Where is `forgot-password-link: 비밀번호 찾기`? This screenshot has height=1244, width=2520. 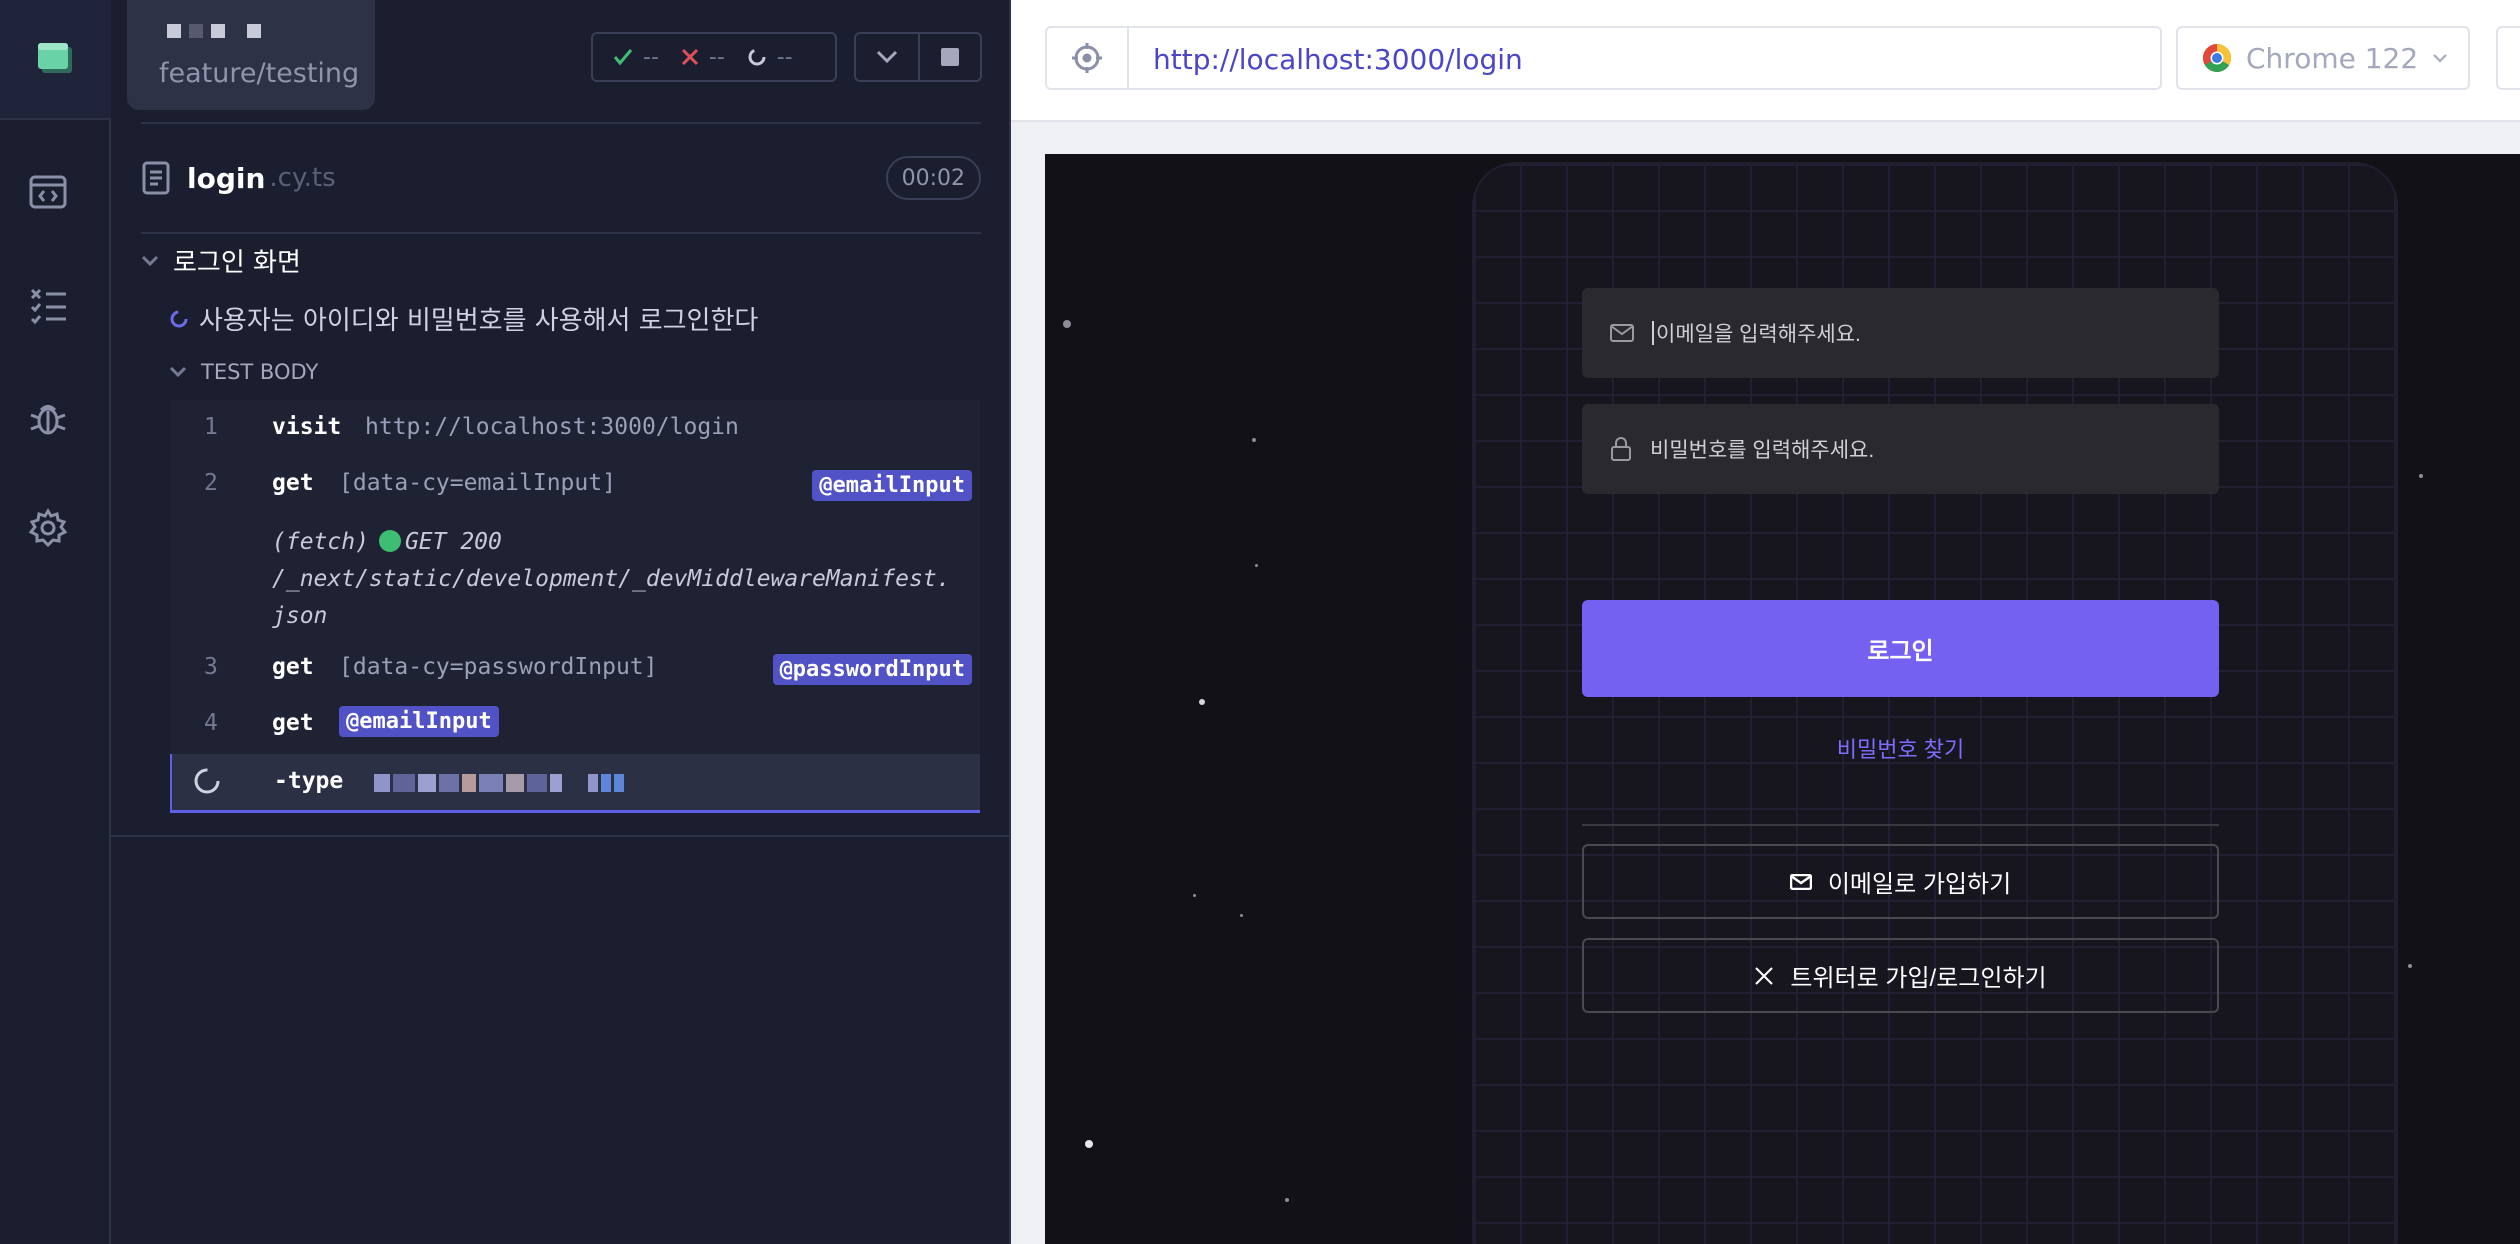 forgot-password-link: 비밀번호 찾기 is located at coordinates (1900, 748).